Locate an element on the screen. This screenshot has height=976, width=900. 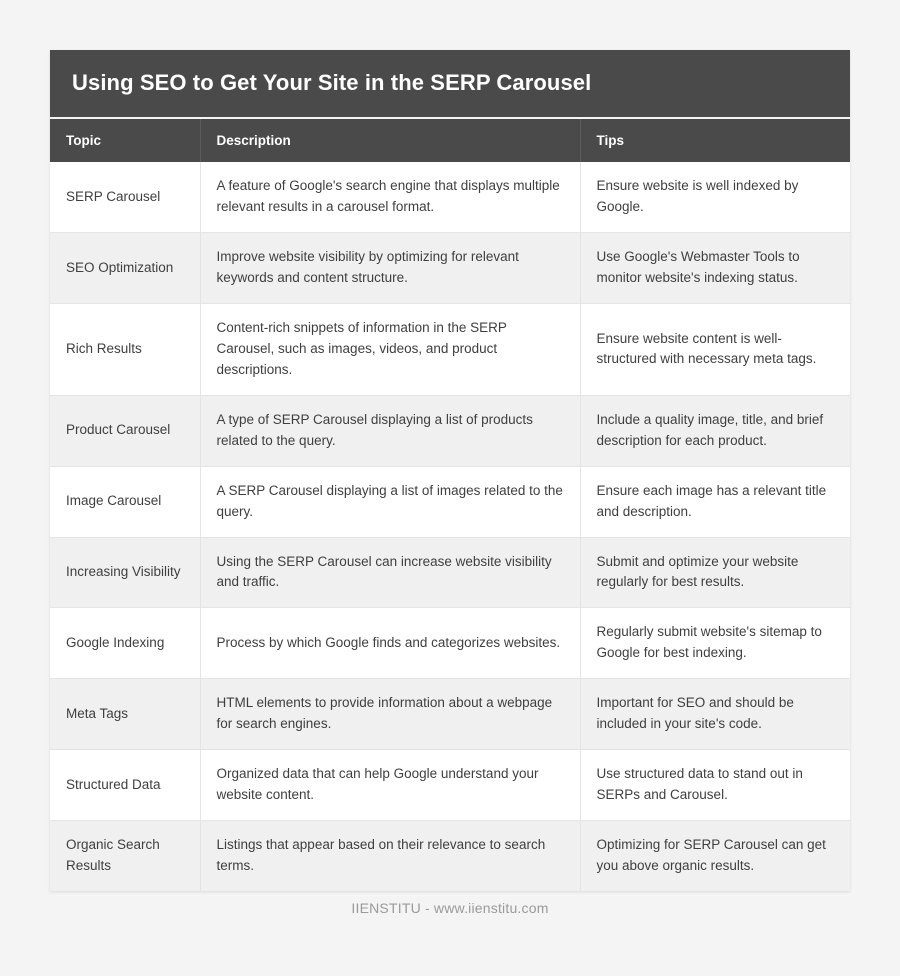
table-header-row: Topic Description Tips is located at coordinates (450, 141).